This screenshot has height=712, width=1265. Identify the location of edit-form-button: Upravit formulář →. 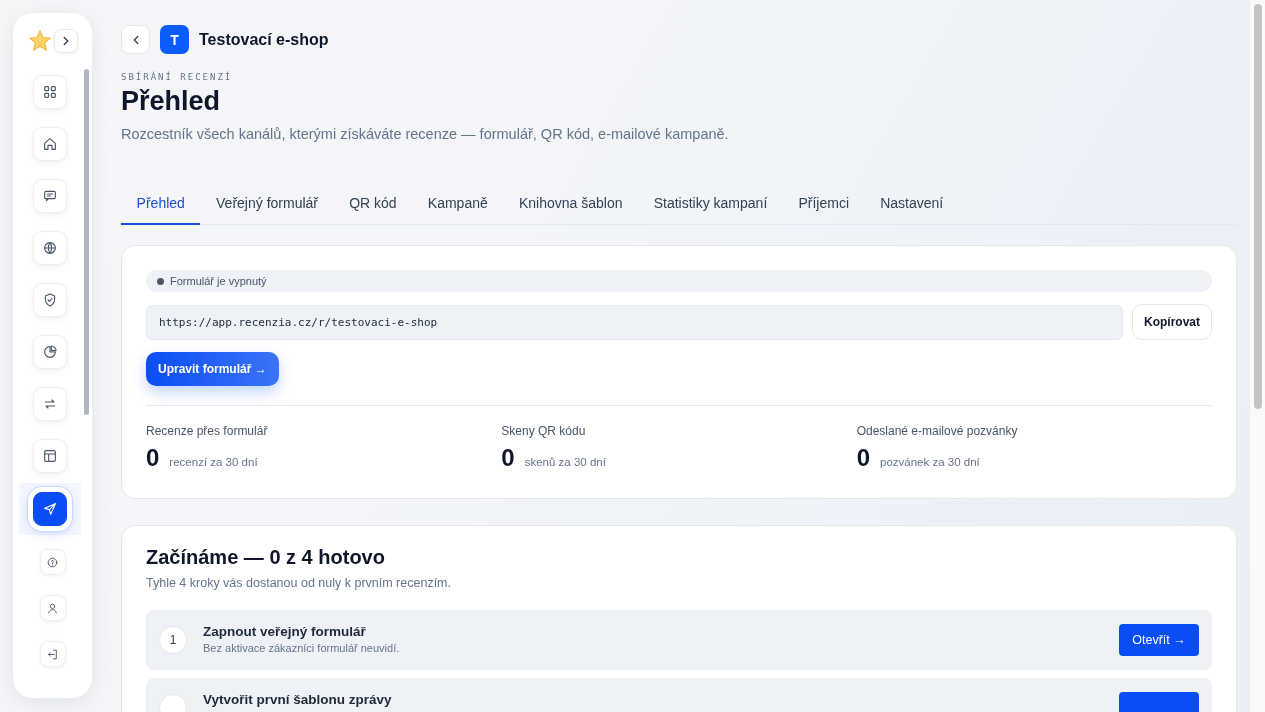
(212, 369).